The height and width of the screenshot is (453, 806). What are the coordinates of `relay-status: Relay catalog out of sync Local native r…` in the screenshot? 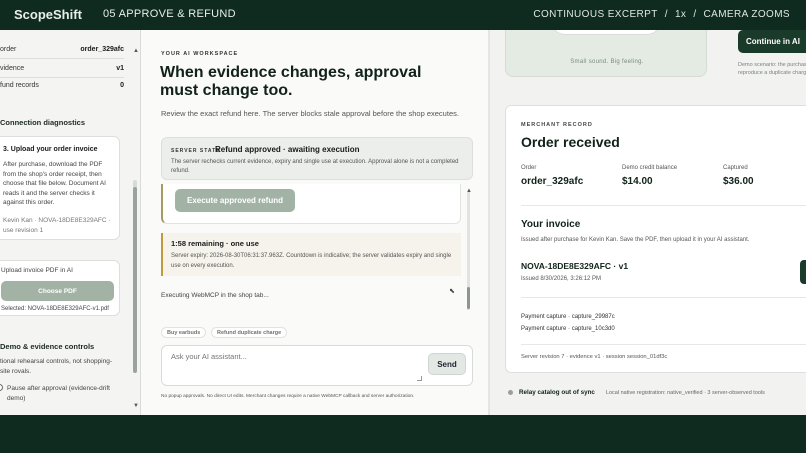 It's located at (636, 392).